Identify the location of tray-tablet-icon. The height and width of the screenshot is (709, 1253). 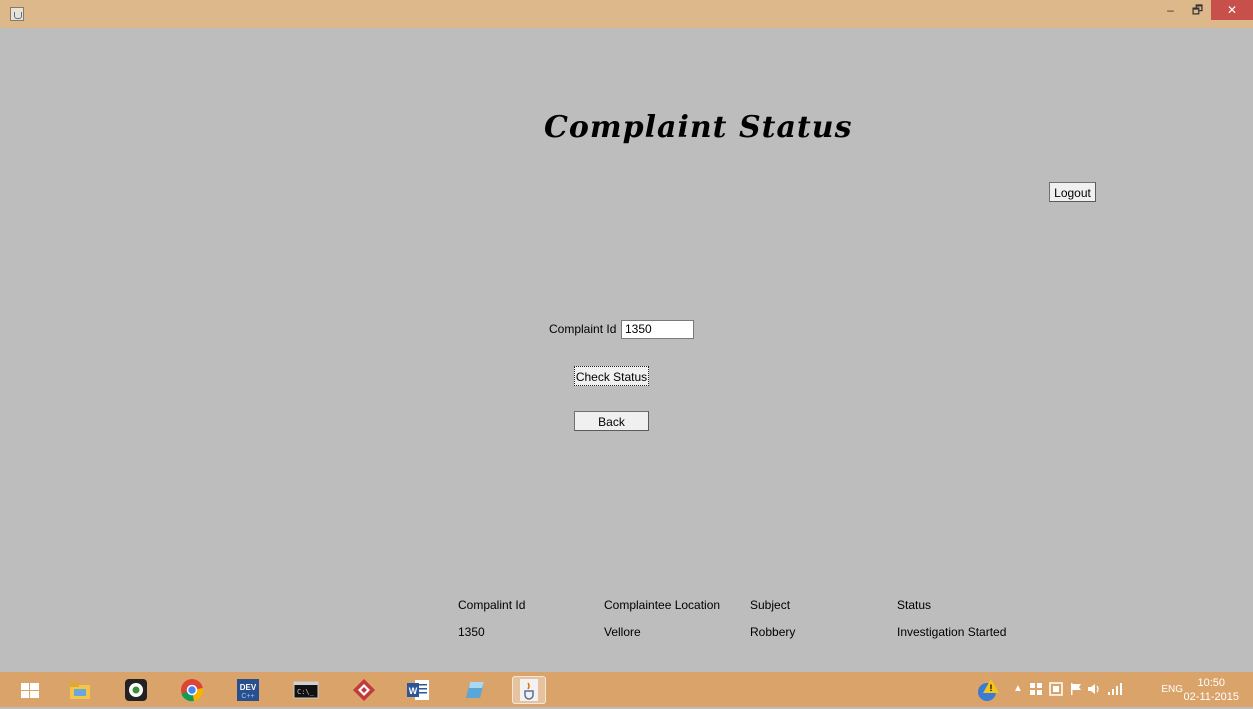
(1056, 691).